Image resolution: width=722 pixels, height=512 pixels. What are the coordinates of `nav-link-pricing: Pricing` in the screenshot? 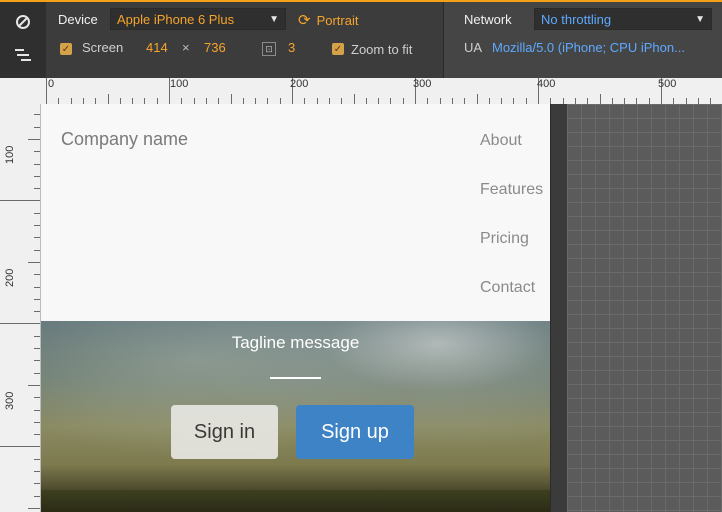 It's located at (504, 239).